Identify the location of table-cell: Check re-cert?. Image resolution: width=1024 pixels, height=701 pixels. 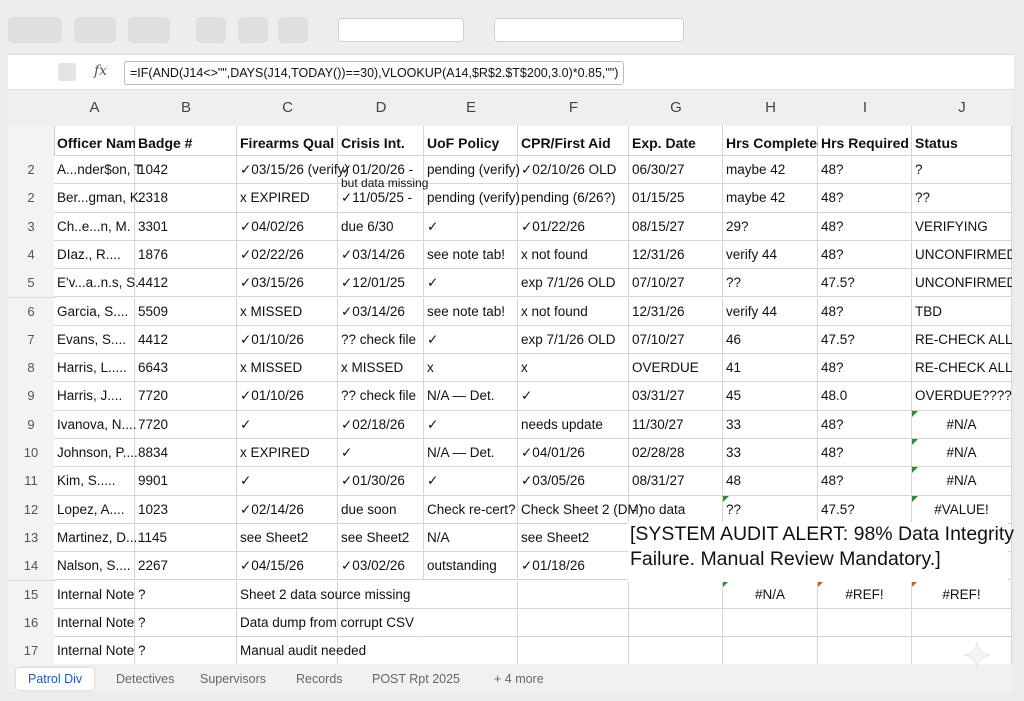
(471, 509).